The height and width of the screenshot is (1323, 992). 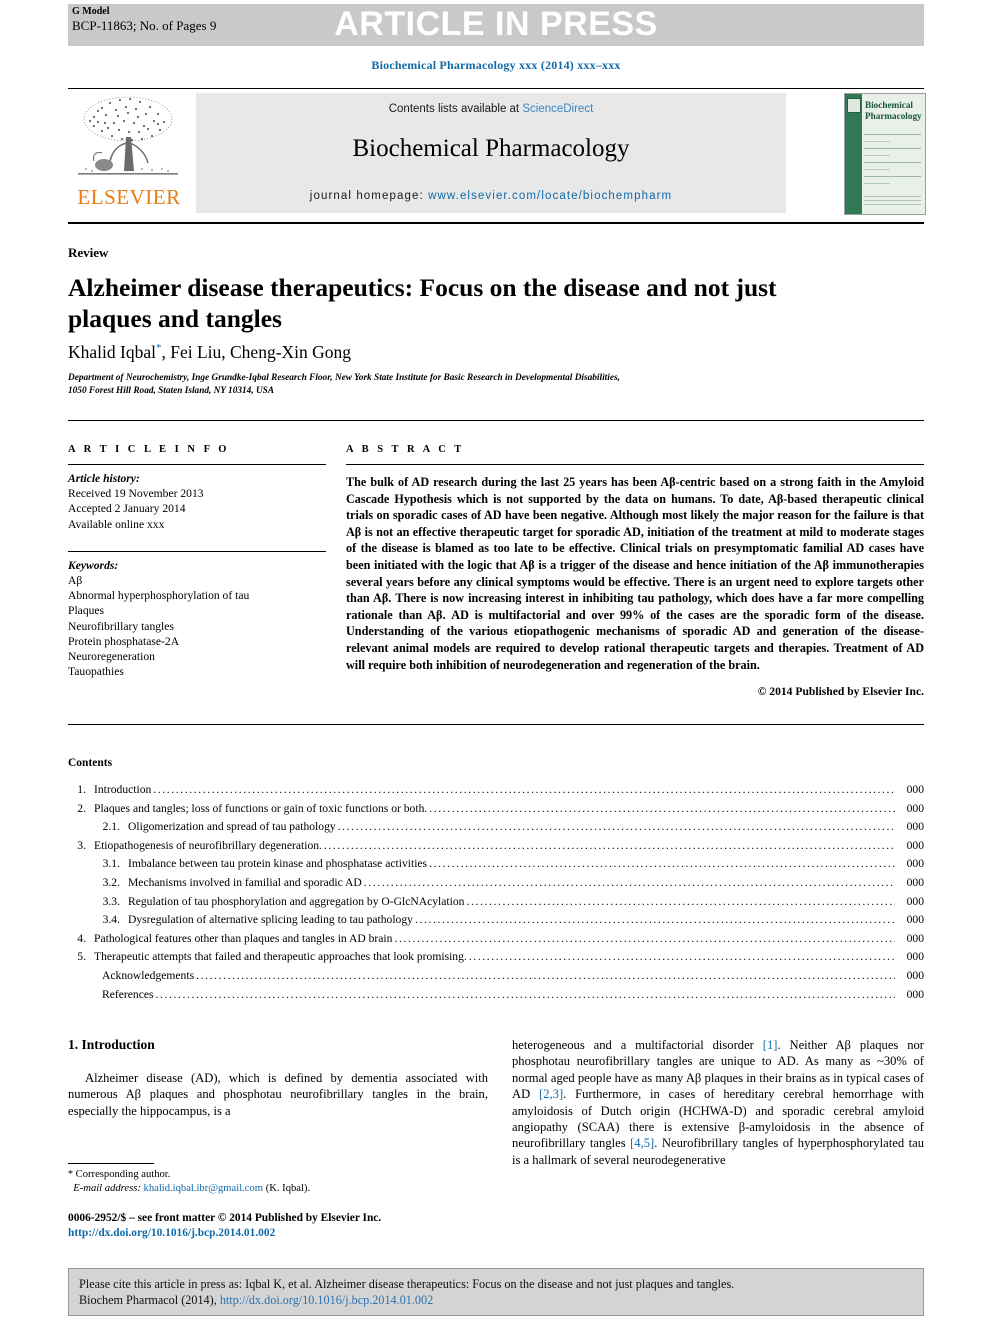 What do you see at coordinates (159, 596) in the screenshot?
I see `keyword-item: Abnormal hyperphosphorylation of tau` at bounding box center [159, 596].